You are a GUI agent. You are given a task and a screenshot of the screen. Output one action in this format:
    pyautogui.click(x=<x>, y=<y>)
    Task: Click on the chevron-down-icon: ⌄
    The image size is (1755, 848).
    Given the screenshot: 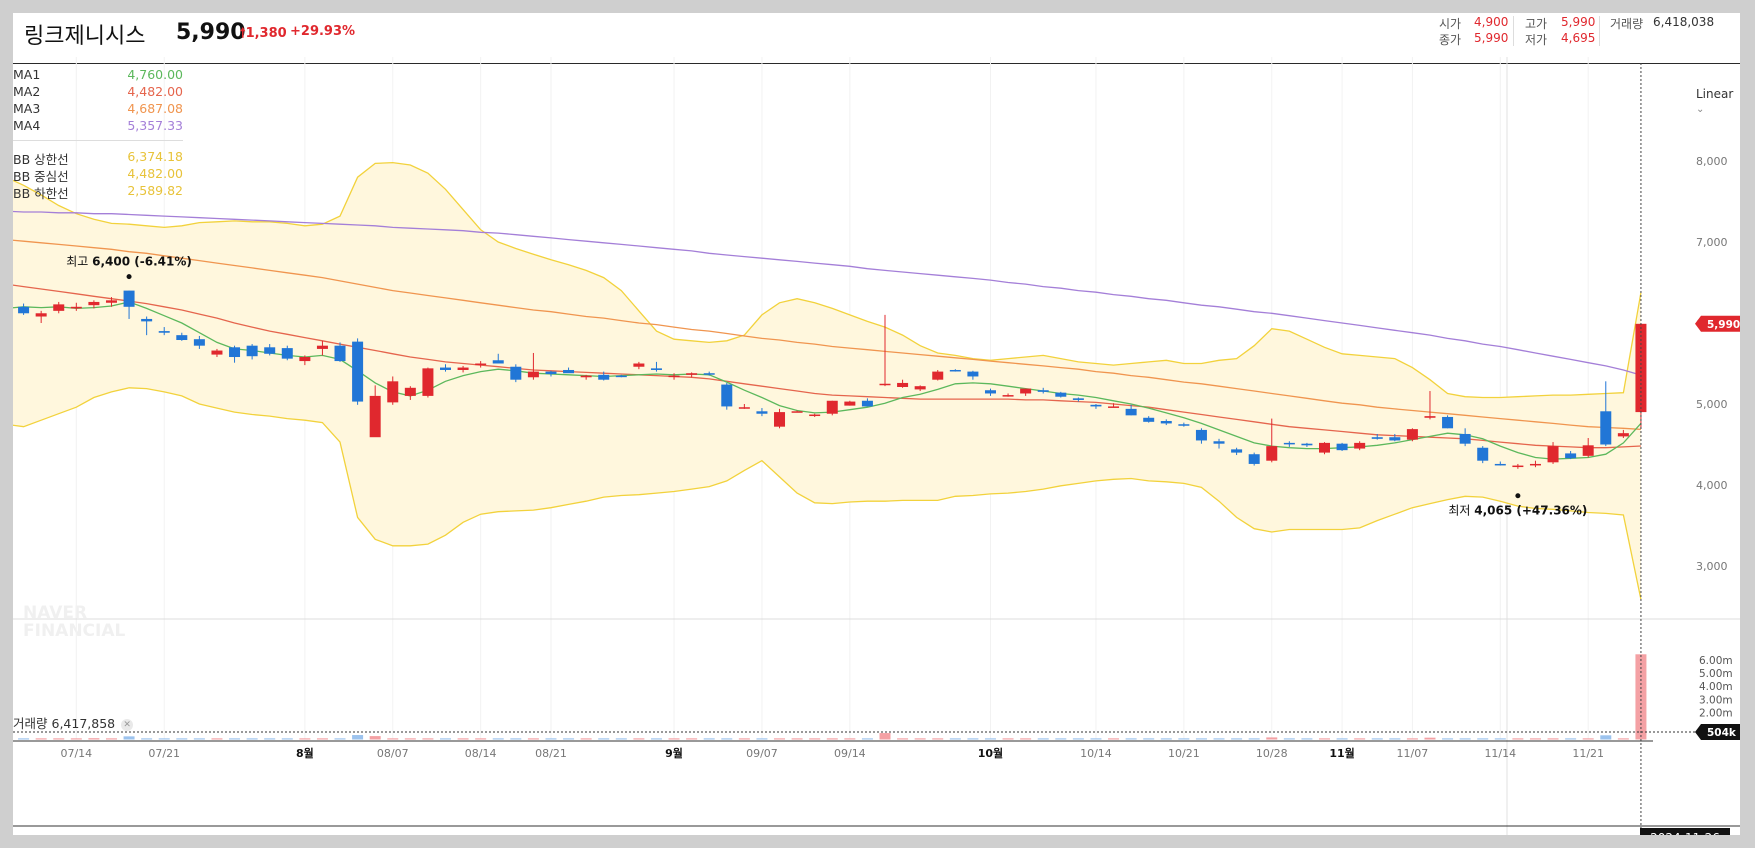 What is the action you would take?
    pyautogui.click(x=1700, y=109)
    